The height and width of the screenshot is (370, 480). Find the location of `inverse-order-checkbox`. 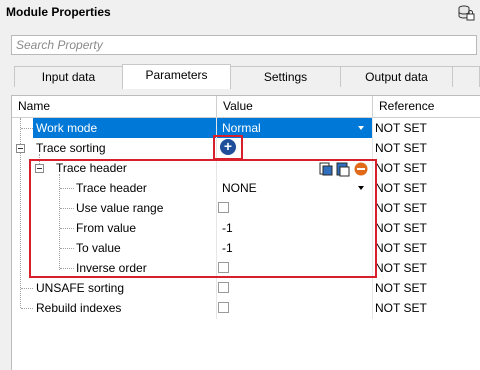

inverse-order-checkbox is located at coordinates (223, 267).